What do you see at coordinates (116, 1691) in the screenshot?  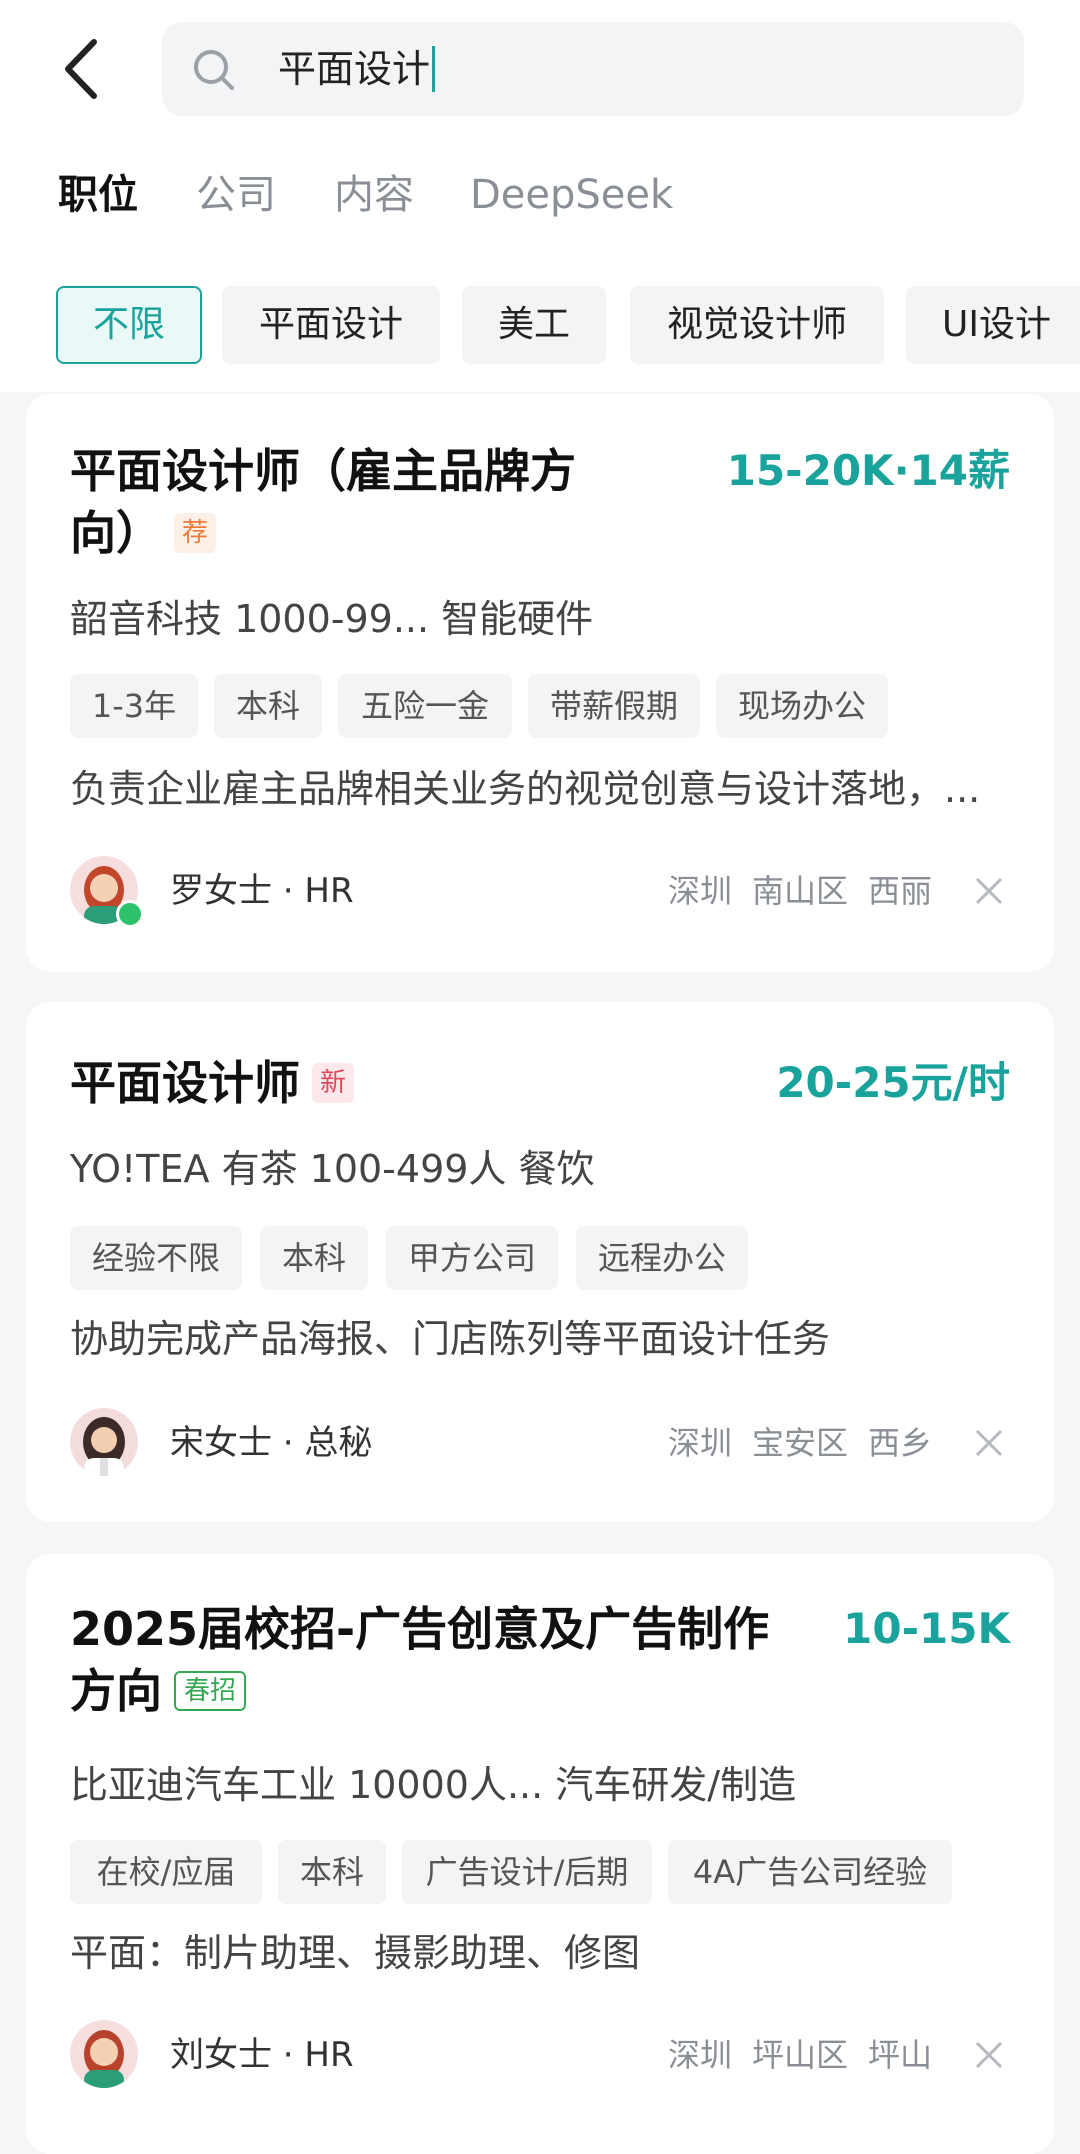 I see `job-title-line: 方向` at bounding box center [116, 1691].